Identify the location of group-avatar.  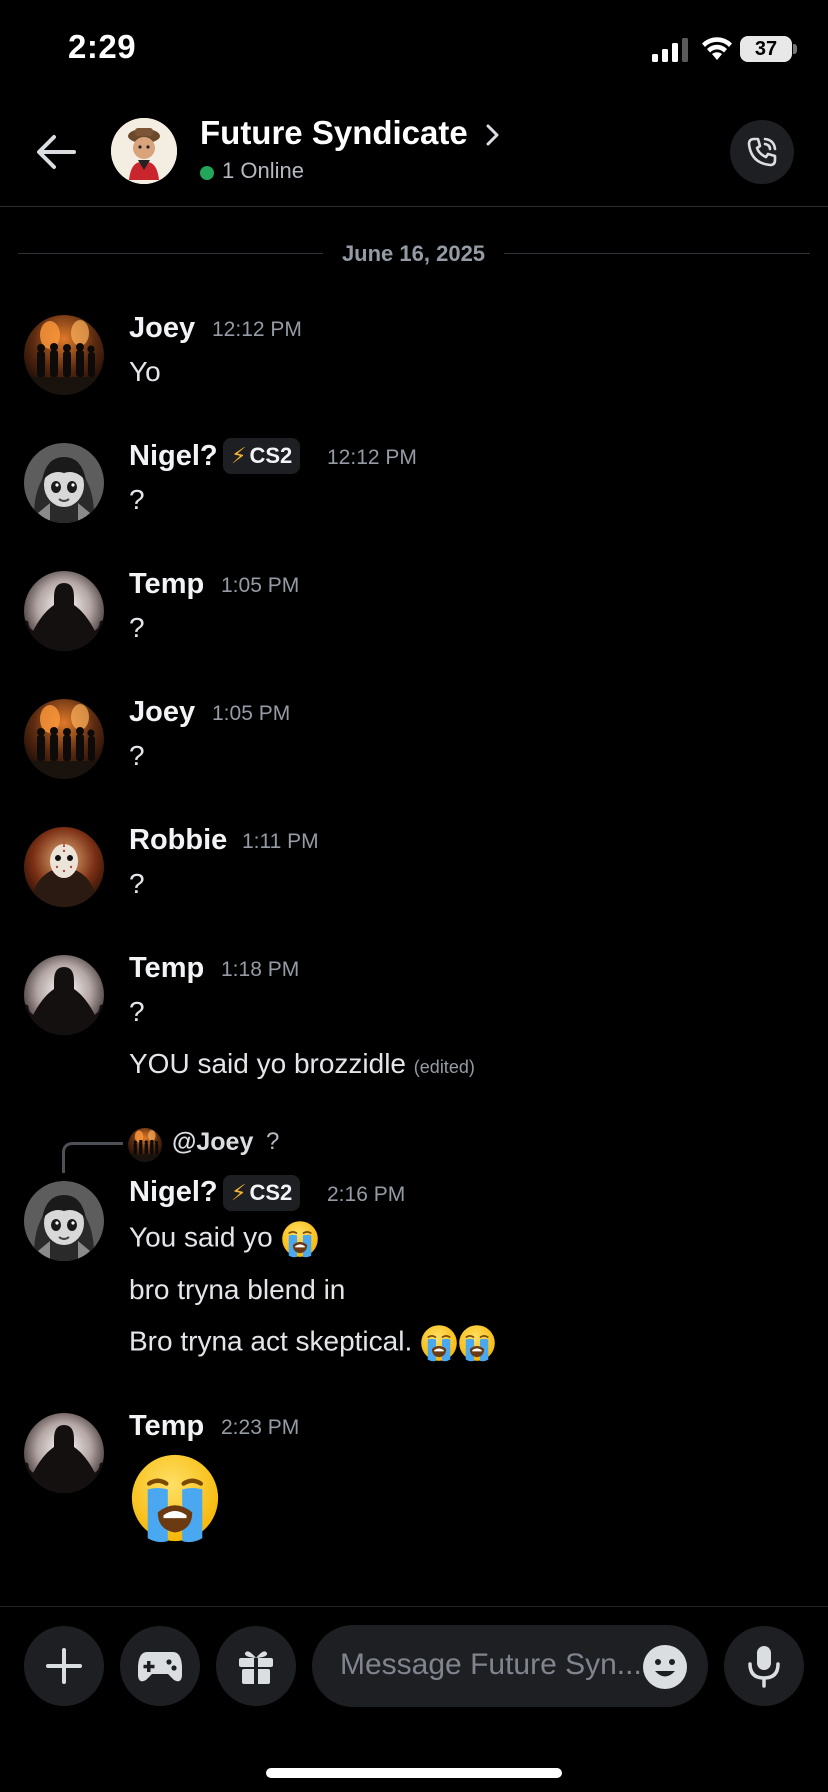
(144, 151).